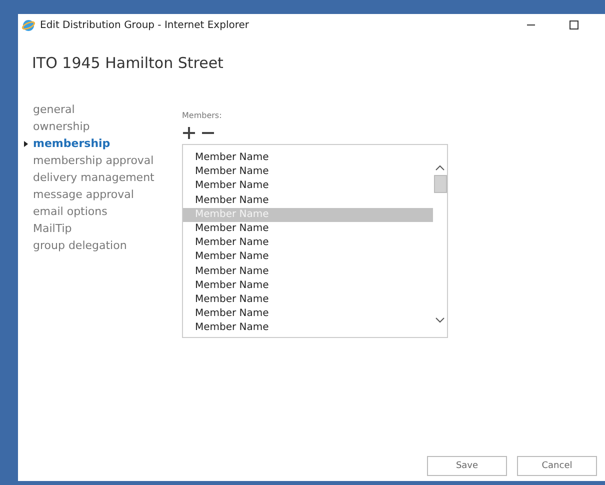 This screenshot has width=605, height=485. Describe the element at coordinates (440, 168) in the screenshot. I see `scroll-up-icon` at that location.